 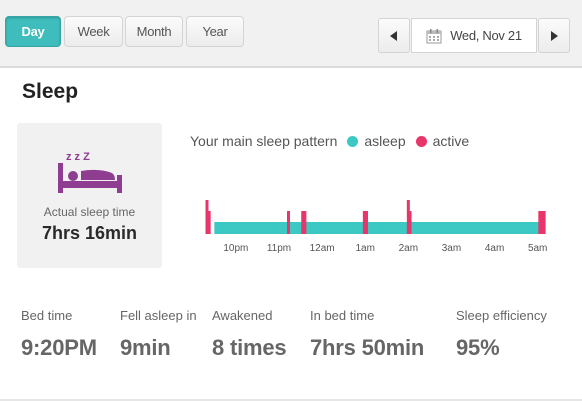 I want to click on stat-value: 8 times, so click(x=249, y=347).